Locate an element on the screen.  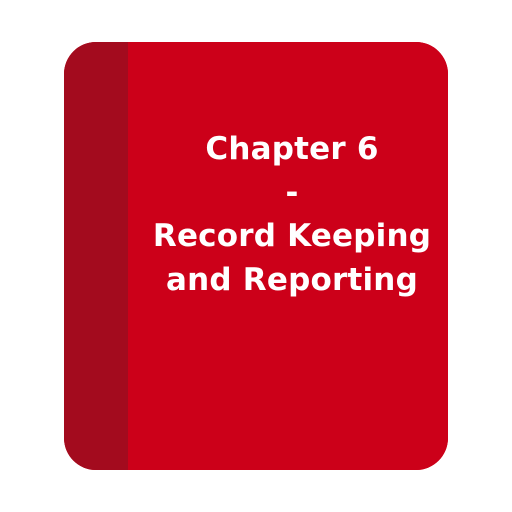
title-line-chapter: Chapter 6 is located at coordinates (292, 149).